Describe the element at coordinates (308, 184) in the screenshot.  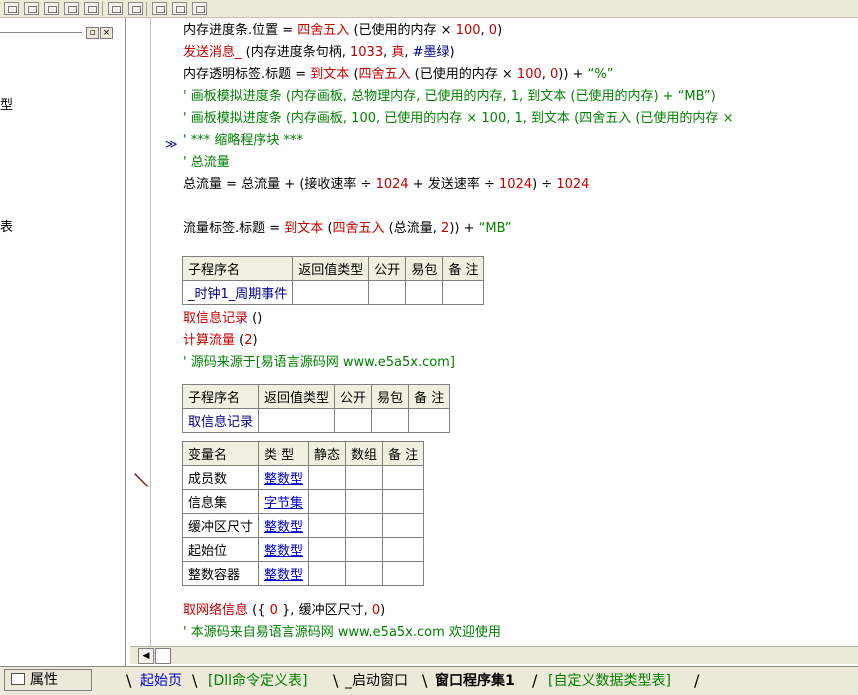
I see `code-token: 总流量 + (接收速率 ÷` at that location.